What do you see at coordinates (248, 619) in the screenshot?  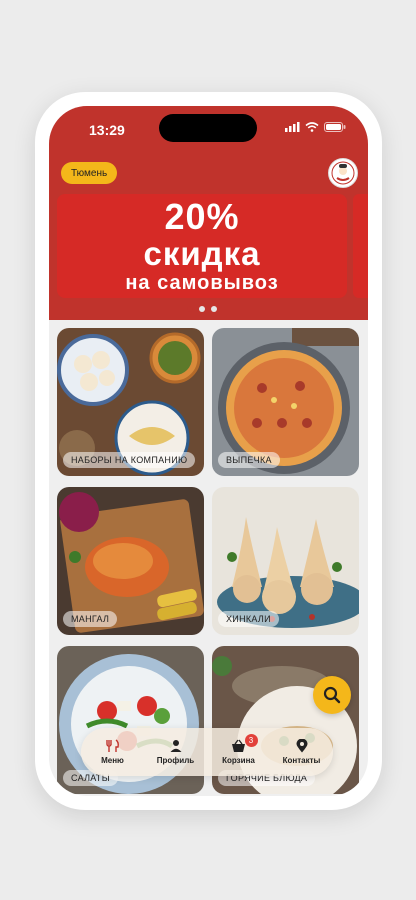 I see `category-label: ХИНКАЛИ` at bounding box center [248, 619].